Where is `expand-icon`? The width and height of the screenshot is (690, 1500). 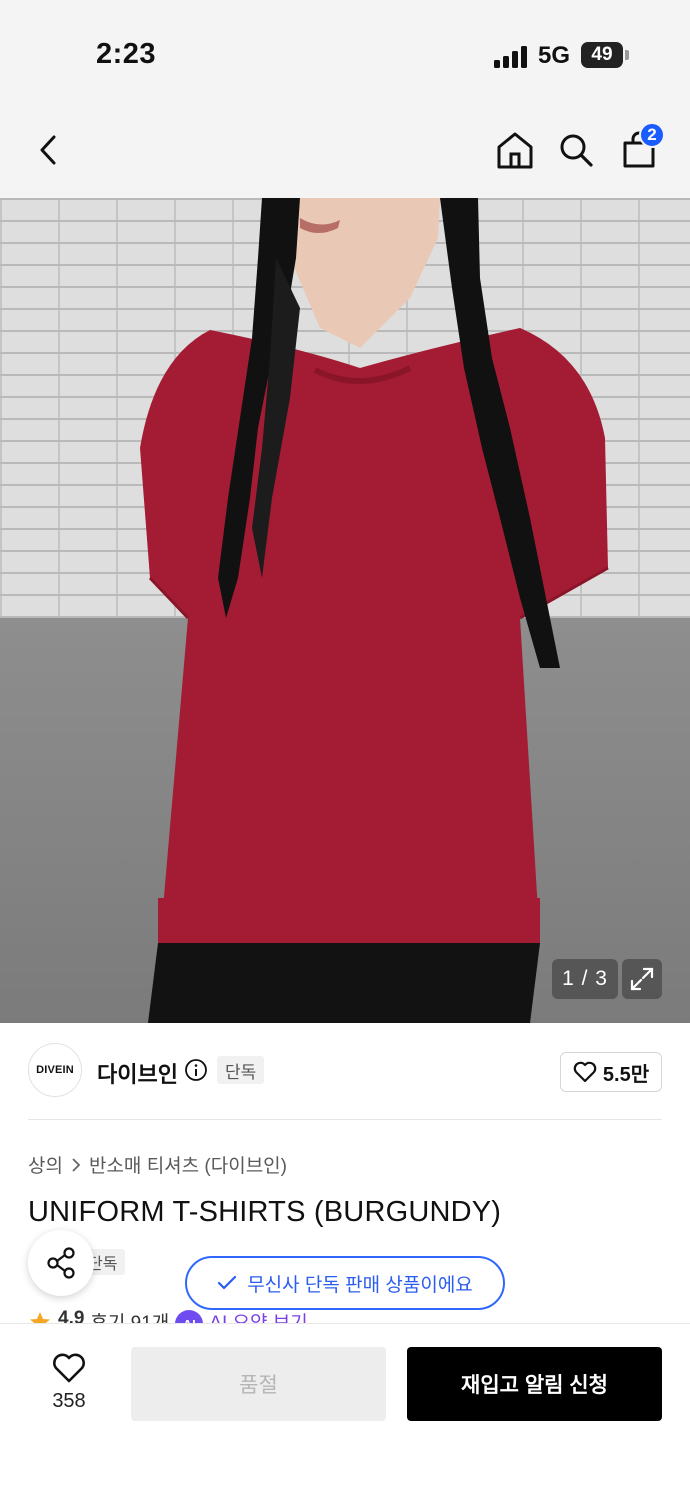
expand-icon is located at coordinates (642, 979).